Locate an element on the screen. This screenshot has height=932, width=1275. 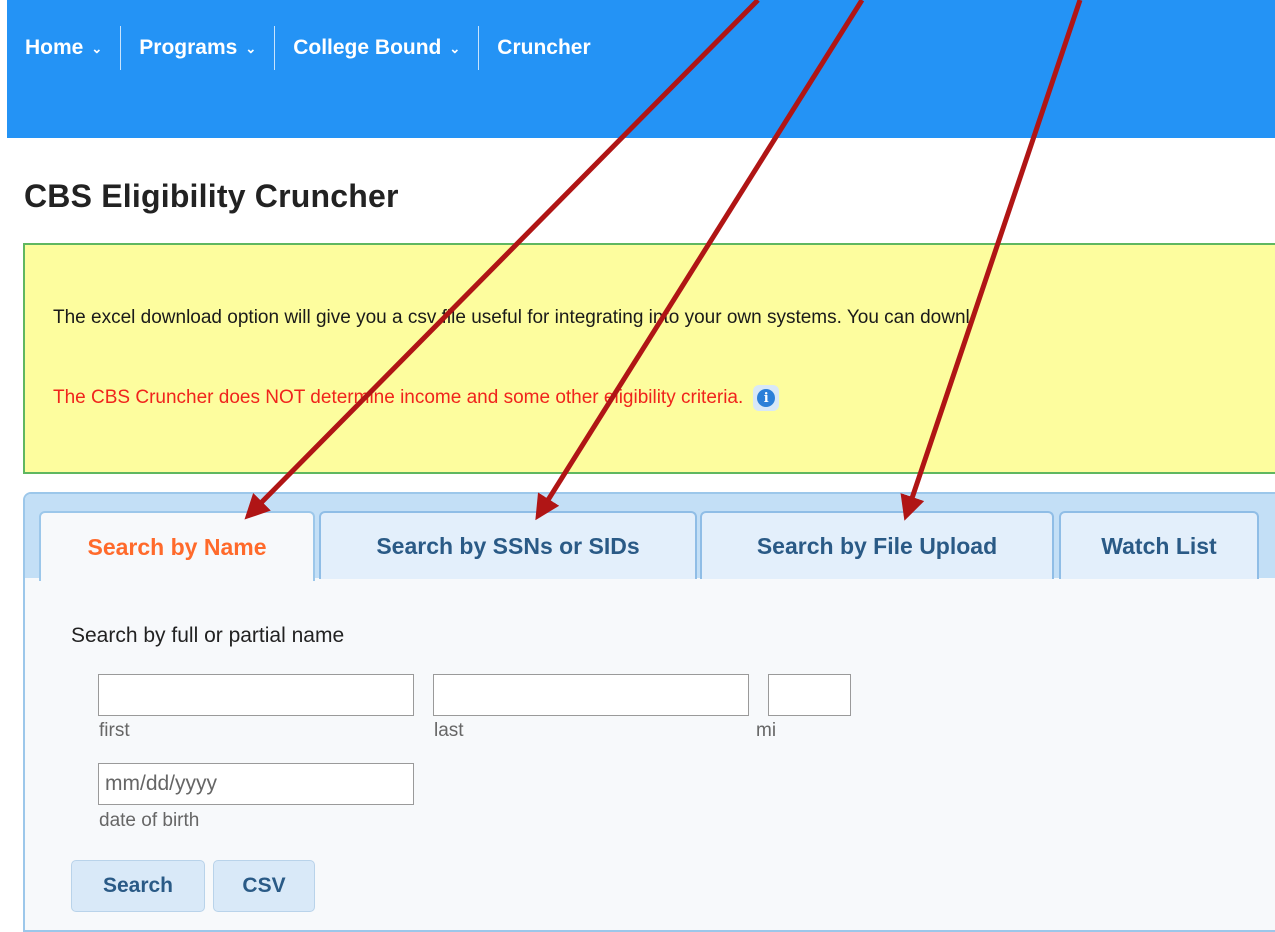
tab-label: Search by Name is located at coordinates (177, 546).